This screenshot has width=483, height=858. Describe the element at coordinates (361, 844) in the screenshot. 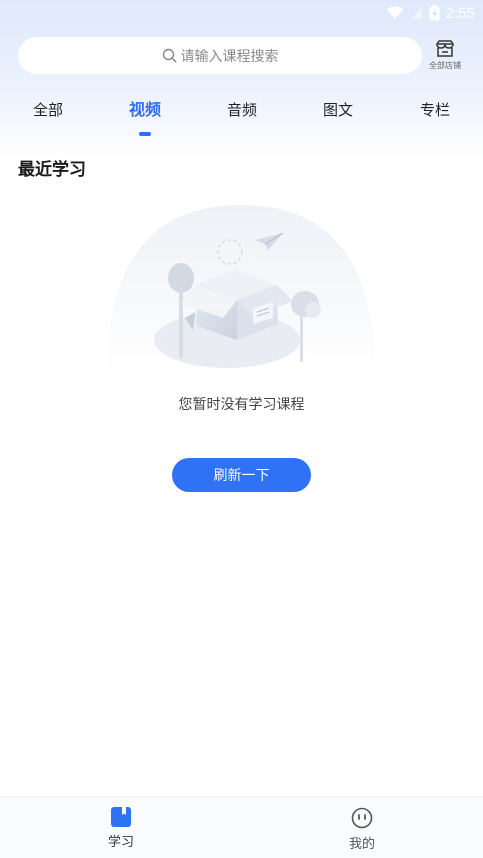

I see `nav-label-mine: 我的` at that location.